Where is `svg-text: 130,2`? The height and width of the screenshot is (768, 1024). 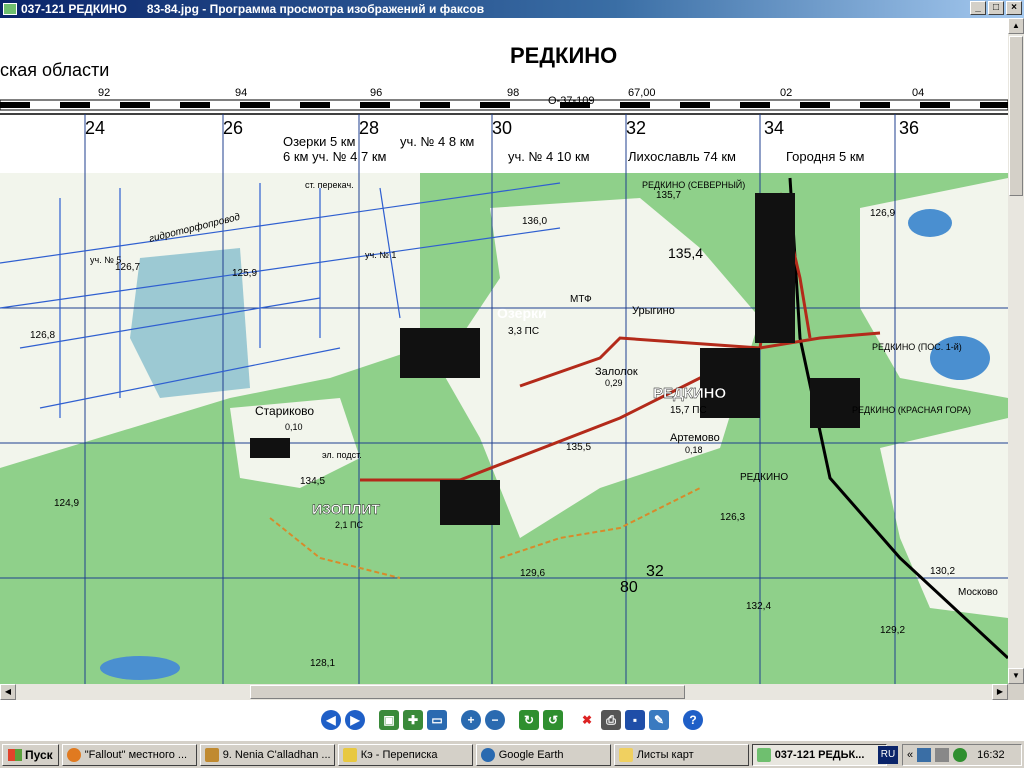
svg-text: 130,2 is located at coordinates (942, 571).